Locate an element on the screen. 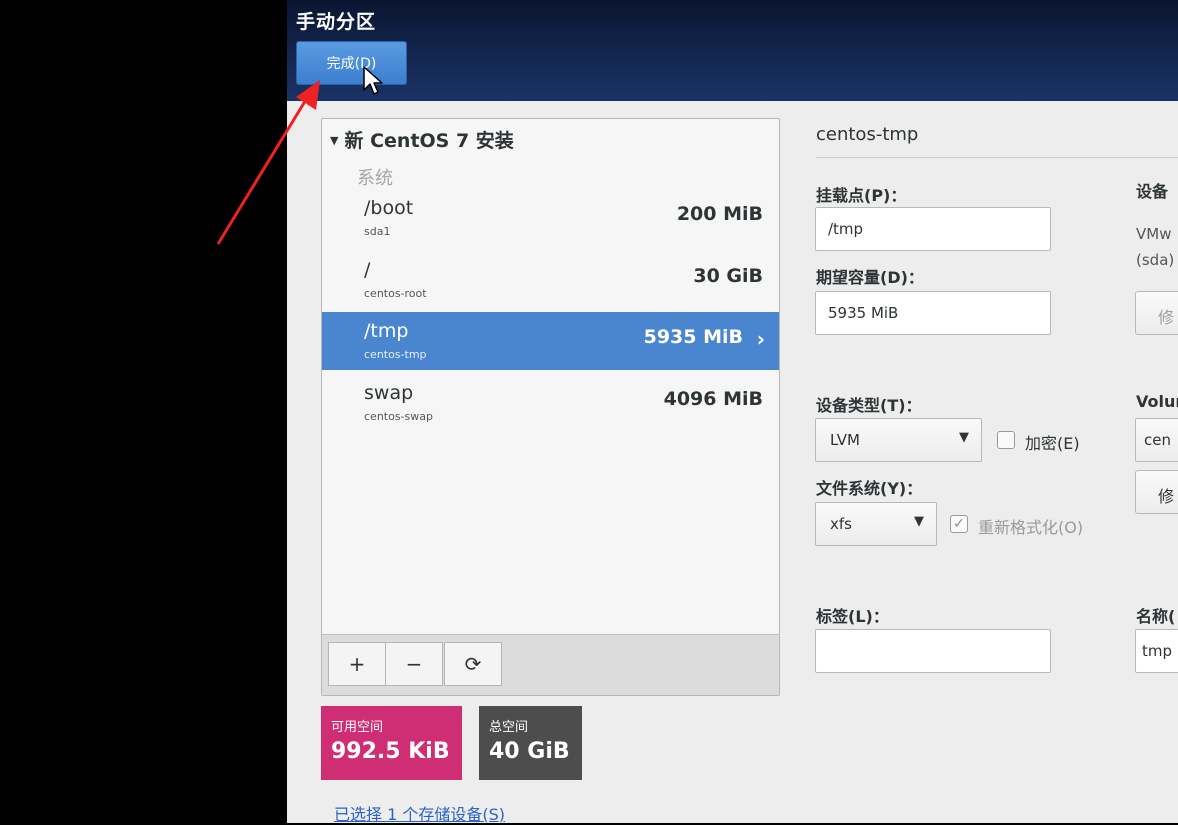 The image size is (1178, 825). mount-point-input is located at coordinates (933, 229).